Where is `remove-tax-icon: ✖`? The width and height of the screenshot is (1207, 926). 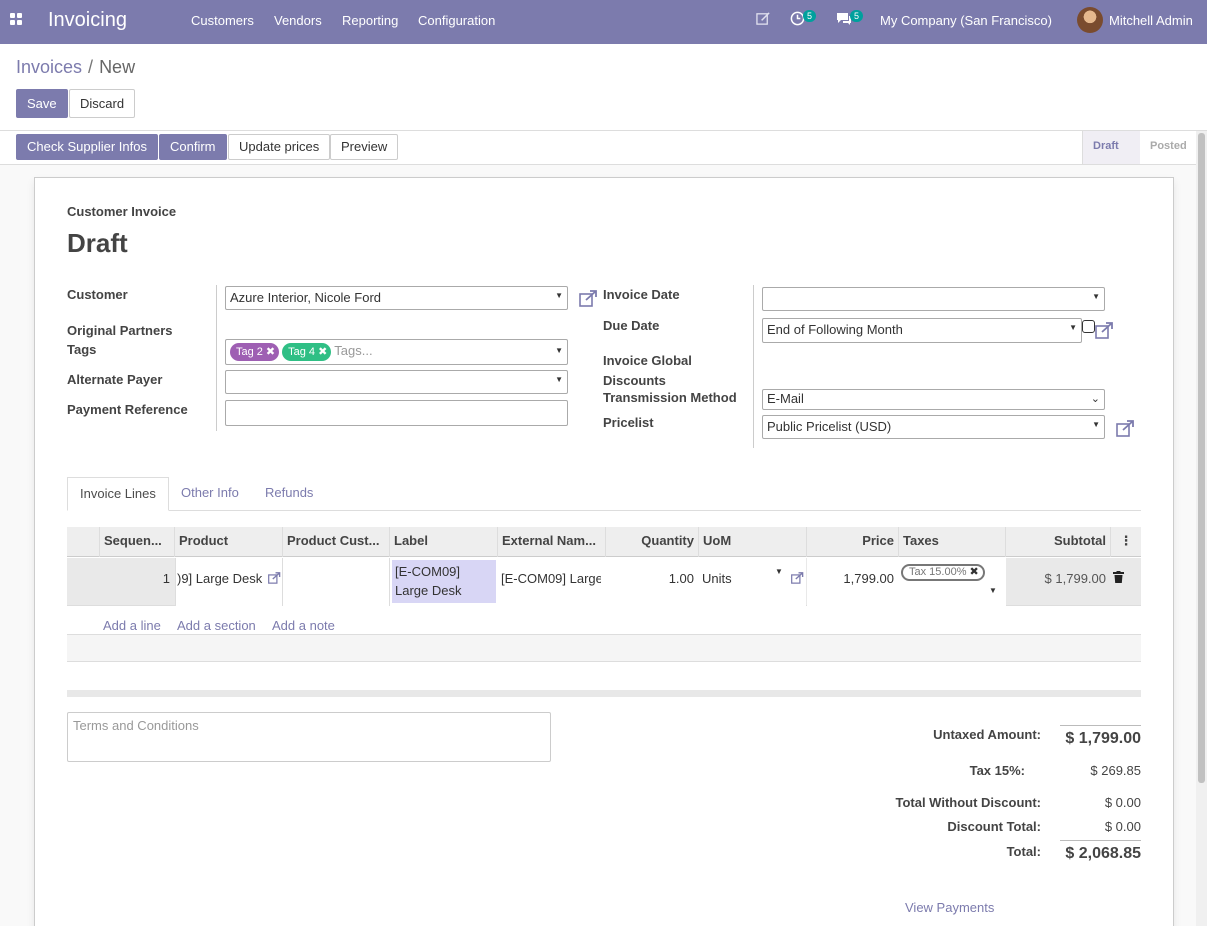 remove-tax-icon: ✖ is located at coordinates (974, 572).